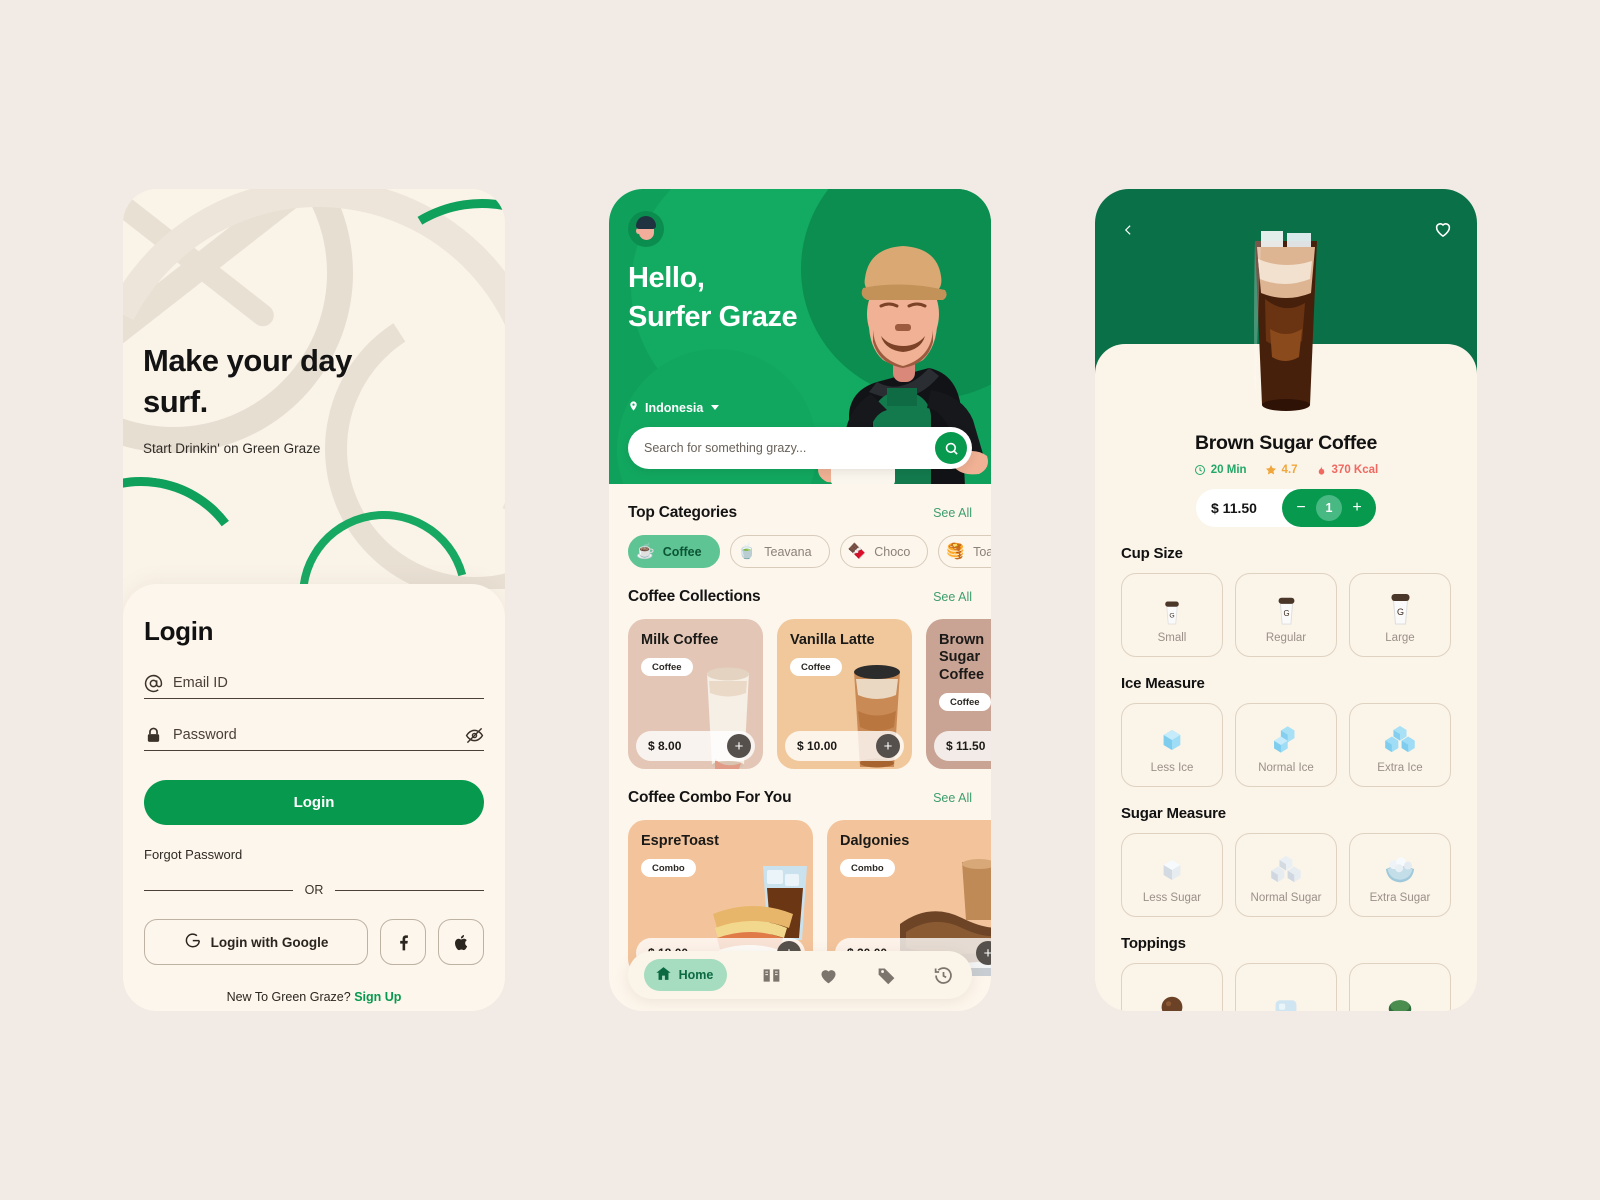 The width and height of the screenshot is (1600, 1200). What do you see at coordinates (377, 997) in the screenshot?
I see `signup-link: Sign Up` at bounding box center [377, 997].